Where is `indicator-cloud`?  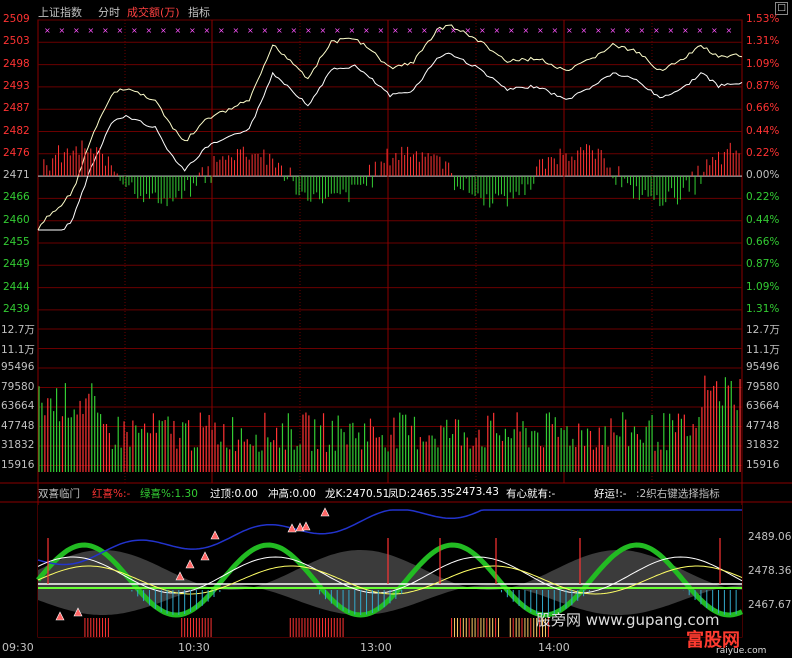 indicator-cloud is located at coordinates (390, 582).